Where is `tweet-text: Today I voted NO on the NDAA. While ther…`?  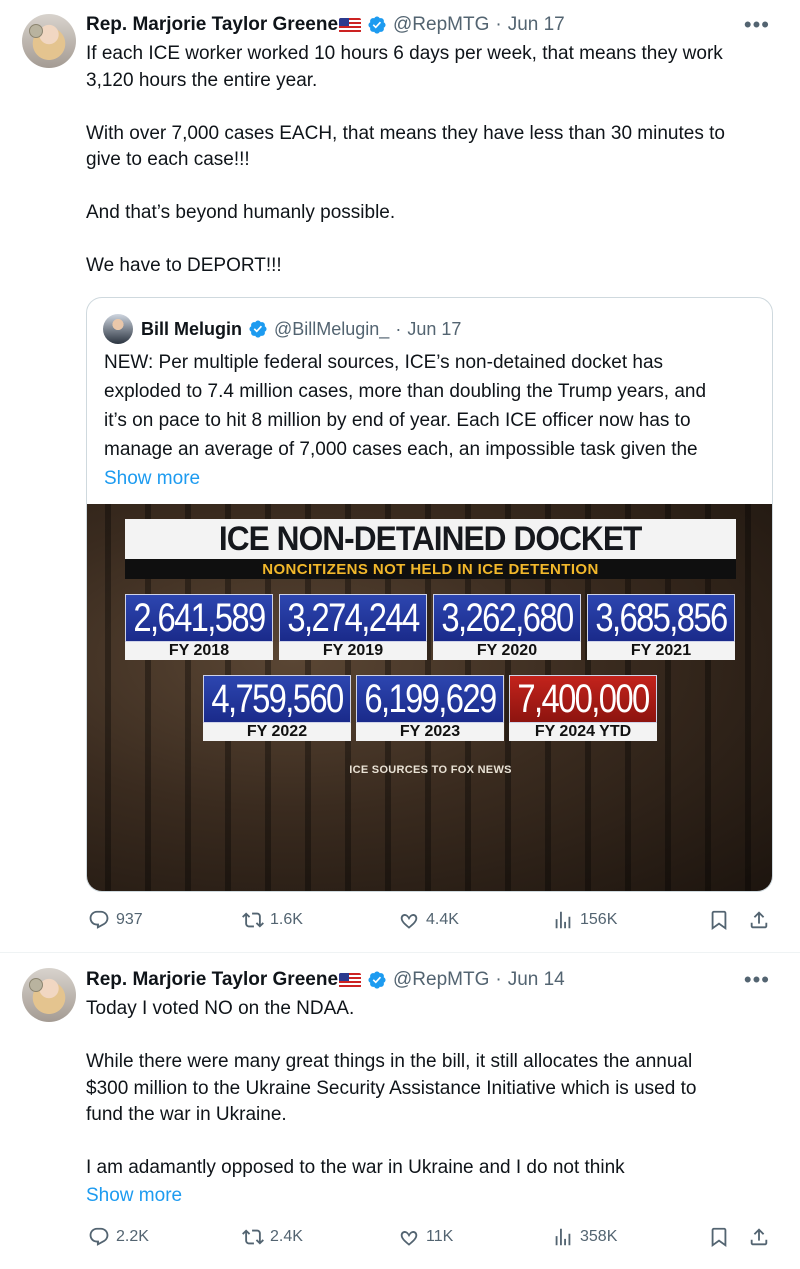
tweet-text: Today I voted NO on the NDAA. While ther… is located at coordinates (391, 1102).